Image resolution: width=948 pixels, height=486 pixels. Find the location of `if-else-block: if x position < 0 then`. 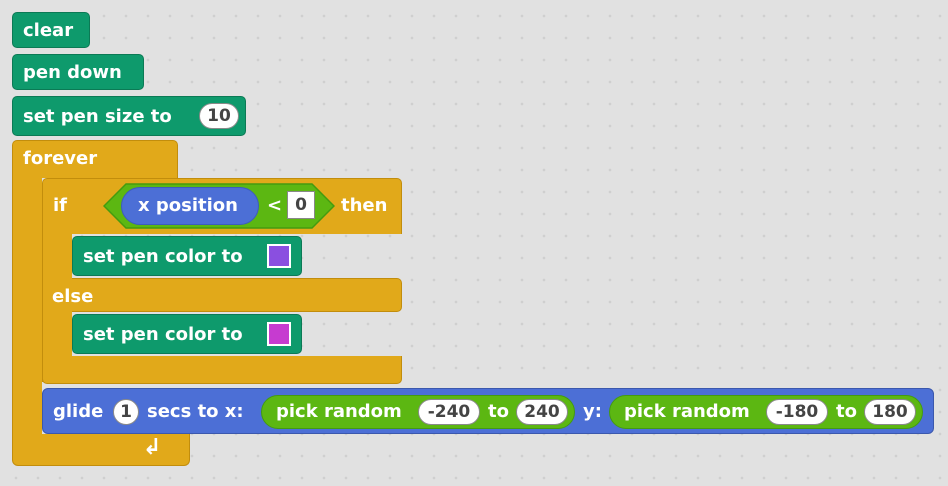

if-else-block: if x position < 0 then is located at coordinates (222, 206).